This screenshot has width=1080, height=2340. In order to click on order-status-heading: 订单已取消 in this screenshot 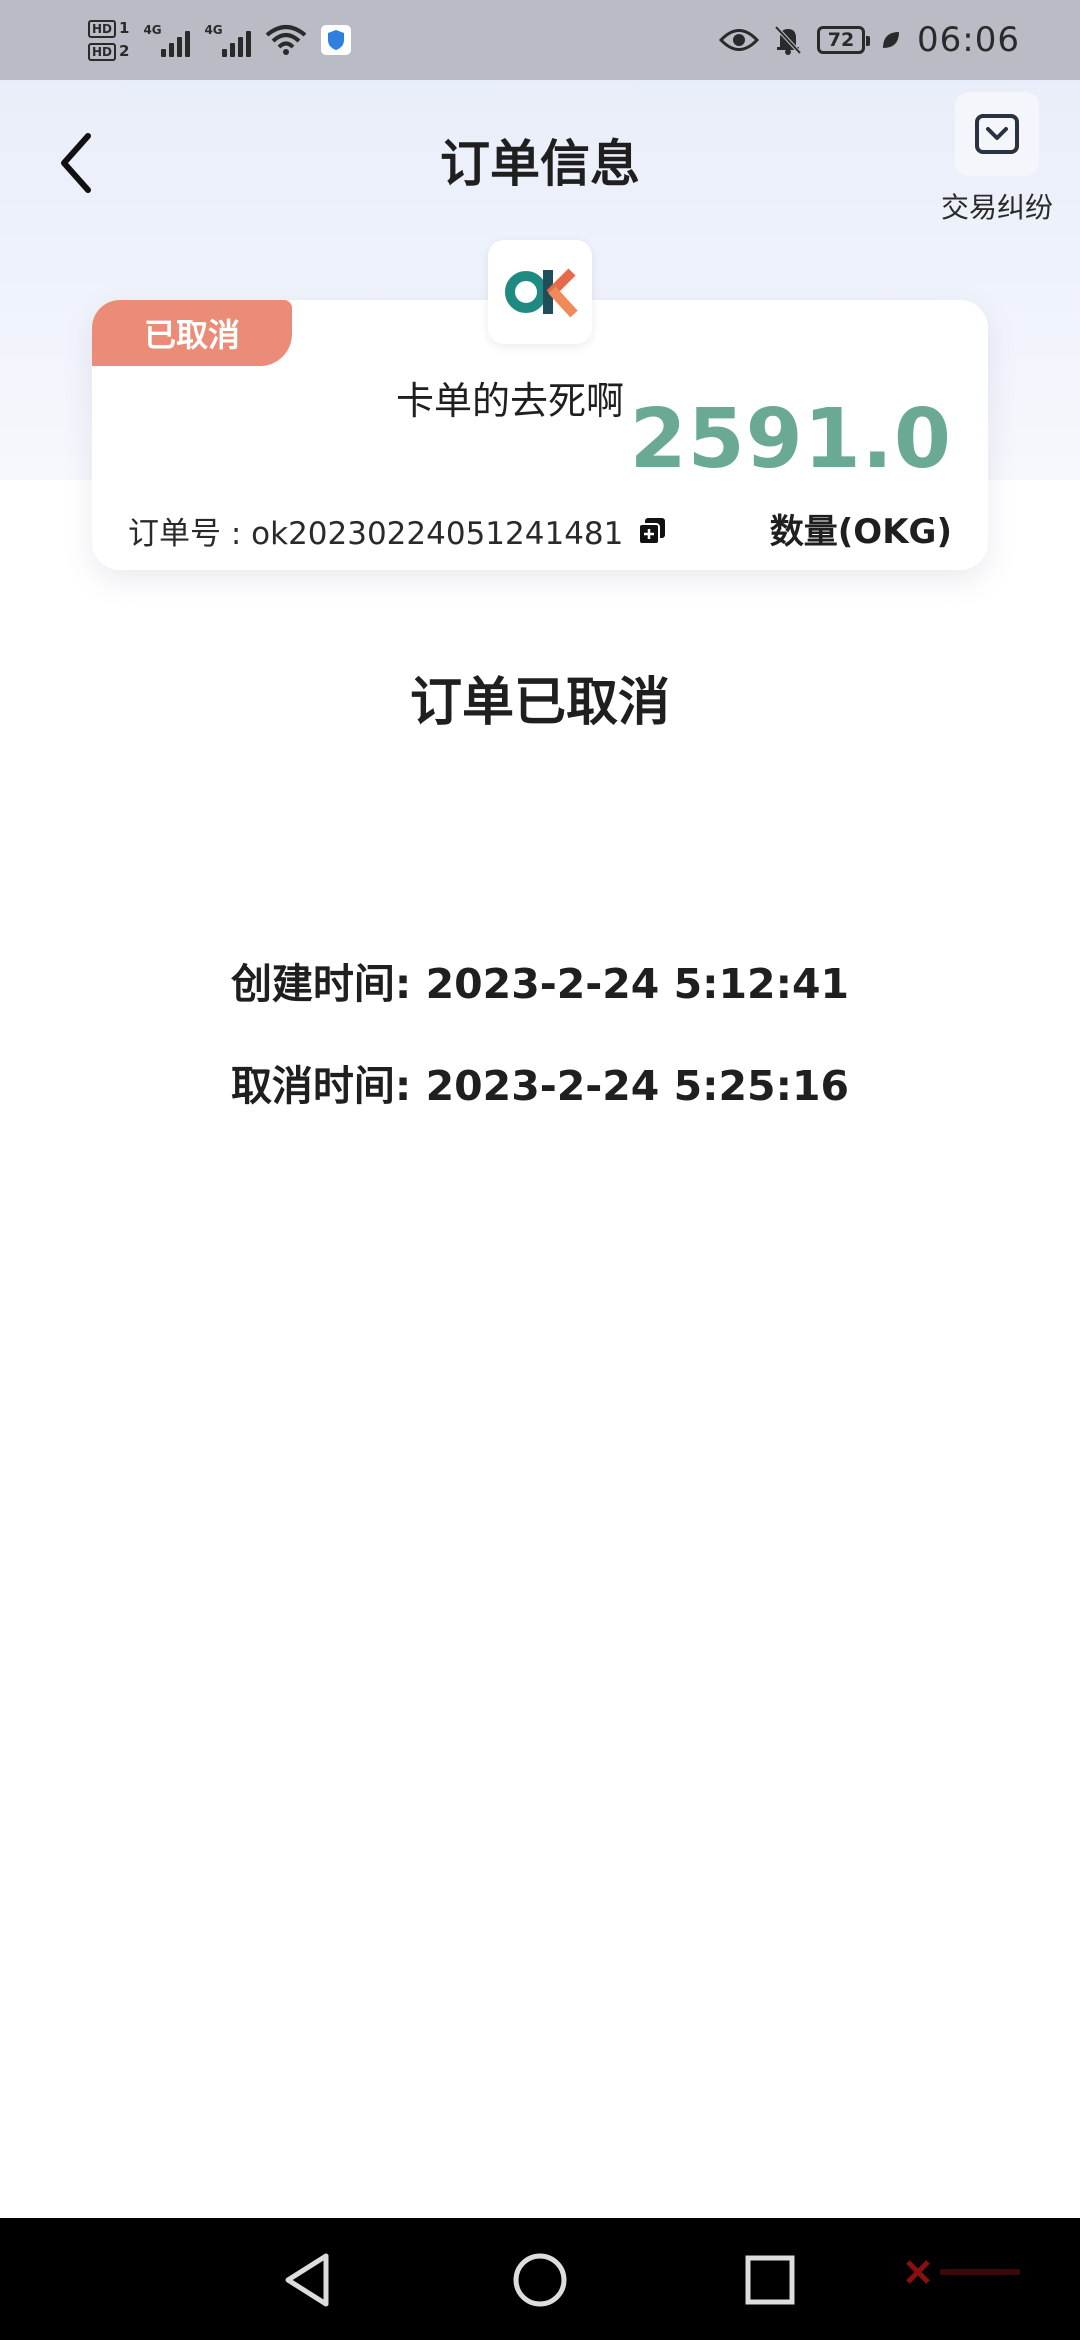, I will do `click(539, 703)`.